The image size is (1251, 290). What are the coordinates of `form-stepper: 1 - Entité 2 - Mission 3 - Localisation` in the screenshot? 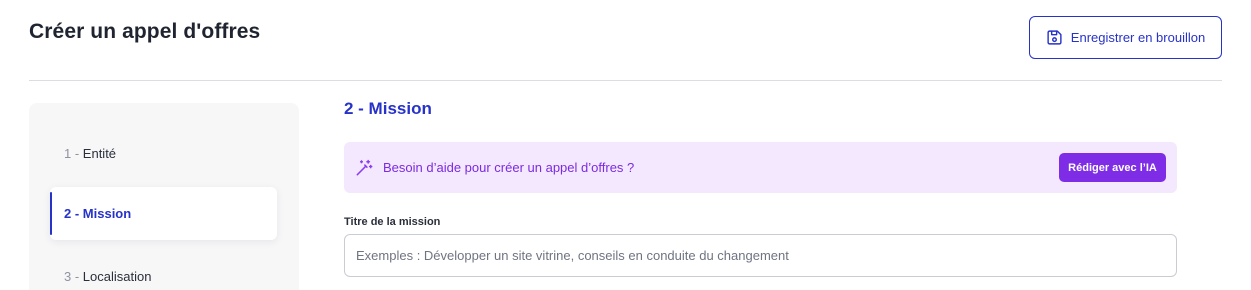 It's located at (164, 196).